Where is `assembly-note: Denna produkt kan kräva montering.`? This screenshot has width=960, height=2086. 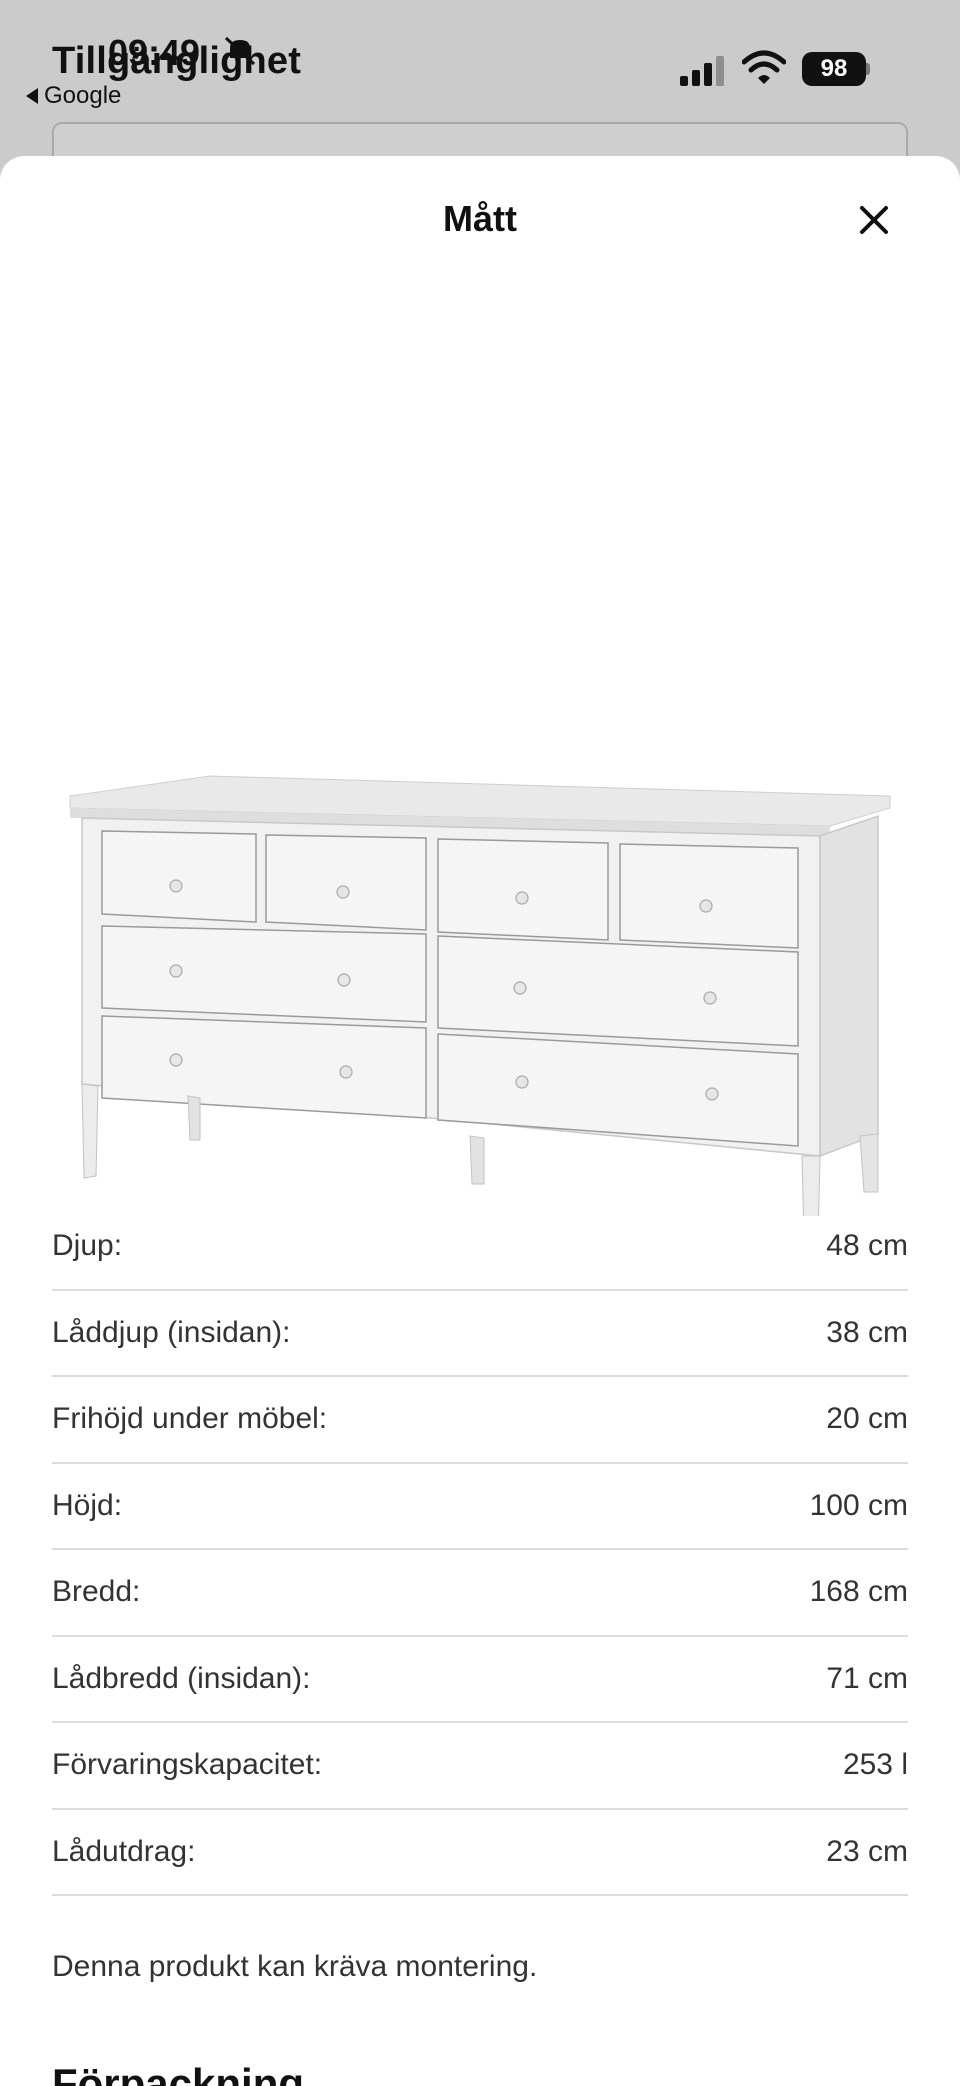
assembly-note: Denna produkt kan kräva montering. is located at coordinates (295, 1966).